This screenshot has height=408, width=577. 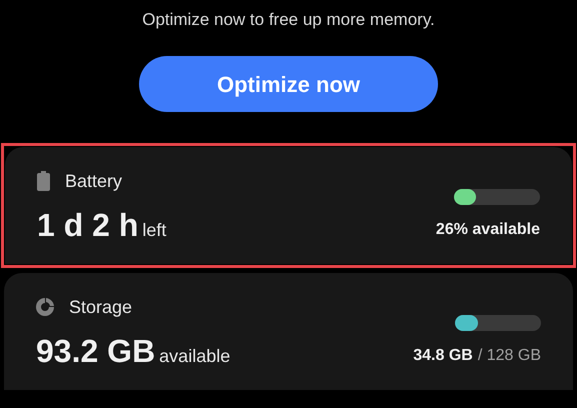 What do you see at coordinates (154, 230) in the screenshot?
I see `unit-text: left` at bounding box center [154, 230].